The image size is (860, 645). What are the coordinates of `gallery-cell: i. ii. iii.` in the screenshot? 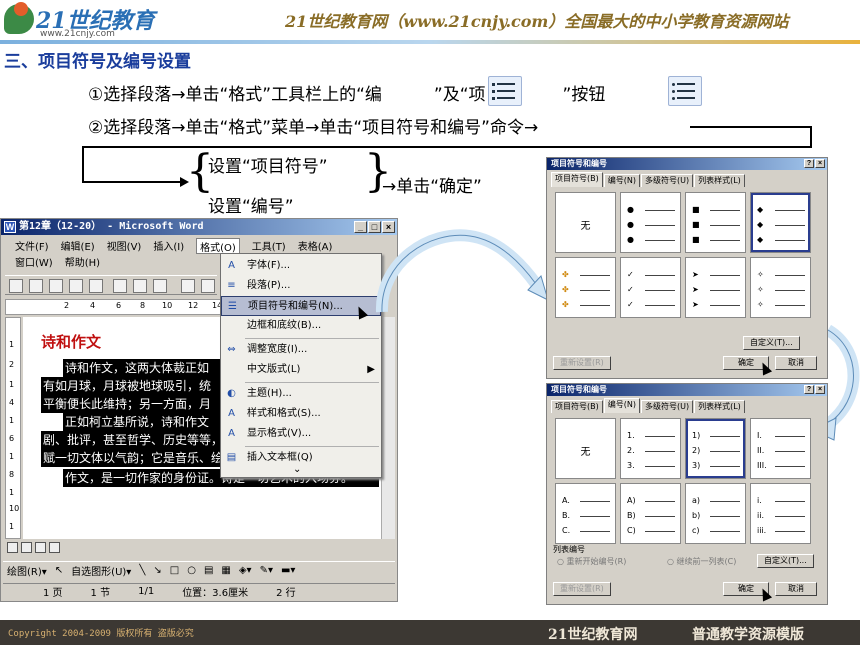 It's located at (780, 513).